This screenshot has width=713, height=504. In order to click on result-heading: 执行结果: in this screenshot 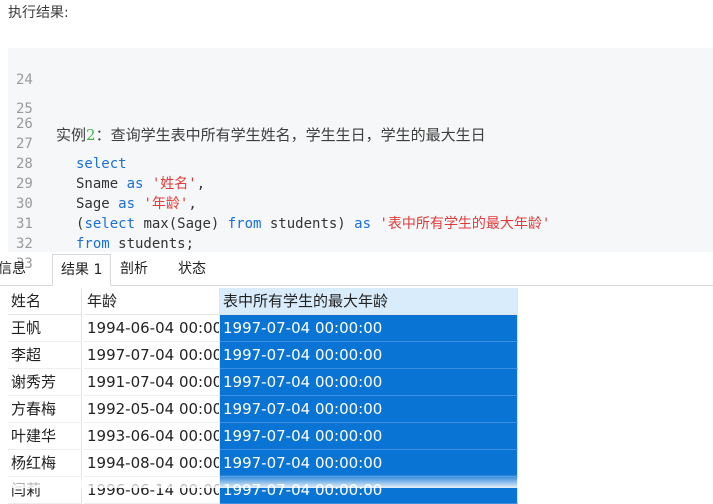, I will do `click(38, 13)`.